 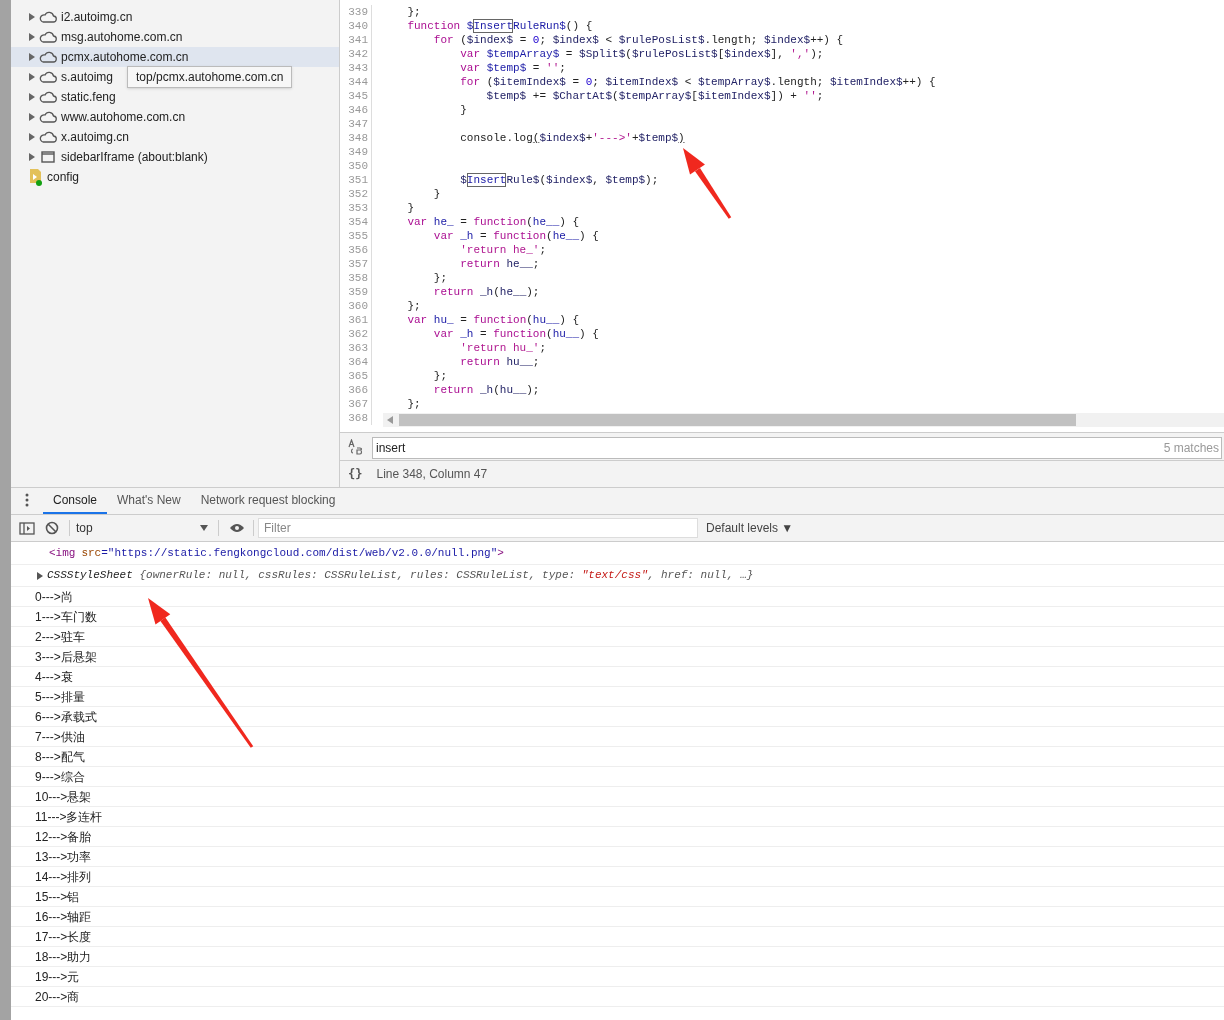 What do you see at coordinates (54, 597) in the screenshot?
I see `log-message: 0--->尚` at bounding box center [54, 597].